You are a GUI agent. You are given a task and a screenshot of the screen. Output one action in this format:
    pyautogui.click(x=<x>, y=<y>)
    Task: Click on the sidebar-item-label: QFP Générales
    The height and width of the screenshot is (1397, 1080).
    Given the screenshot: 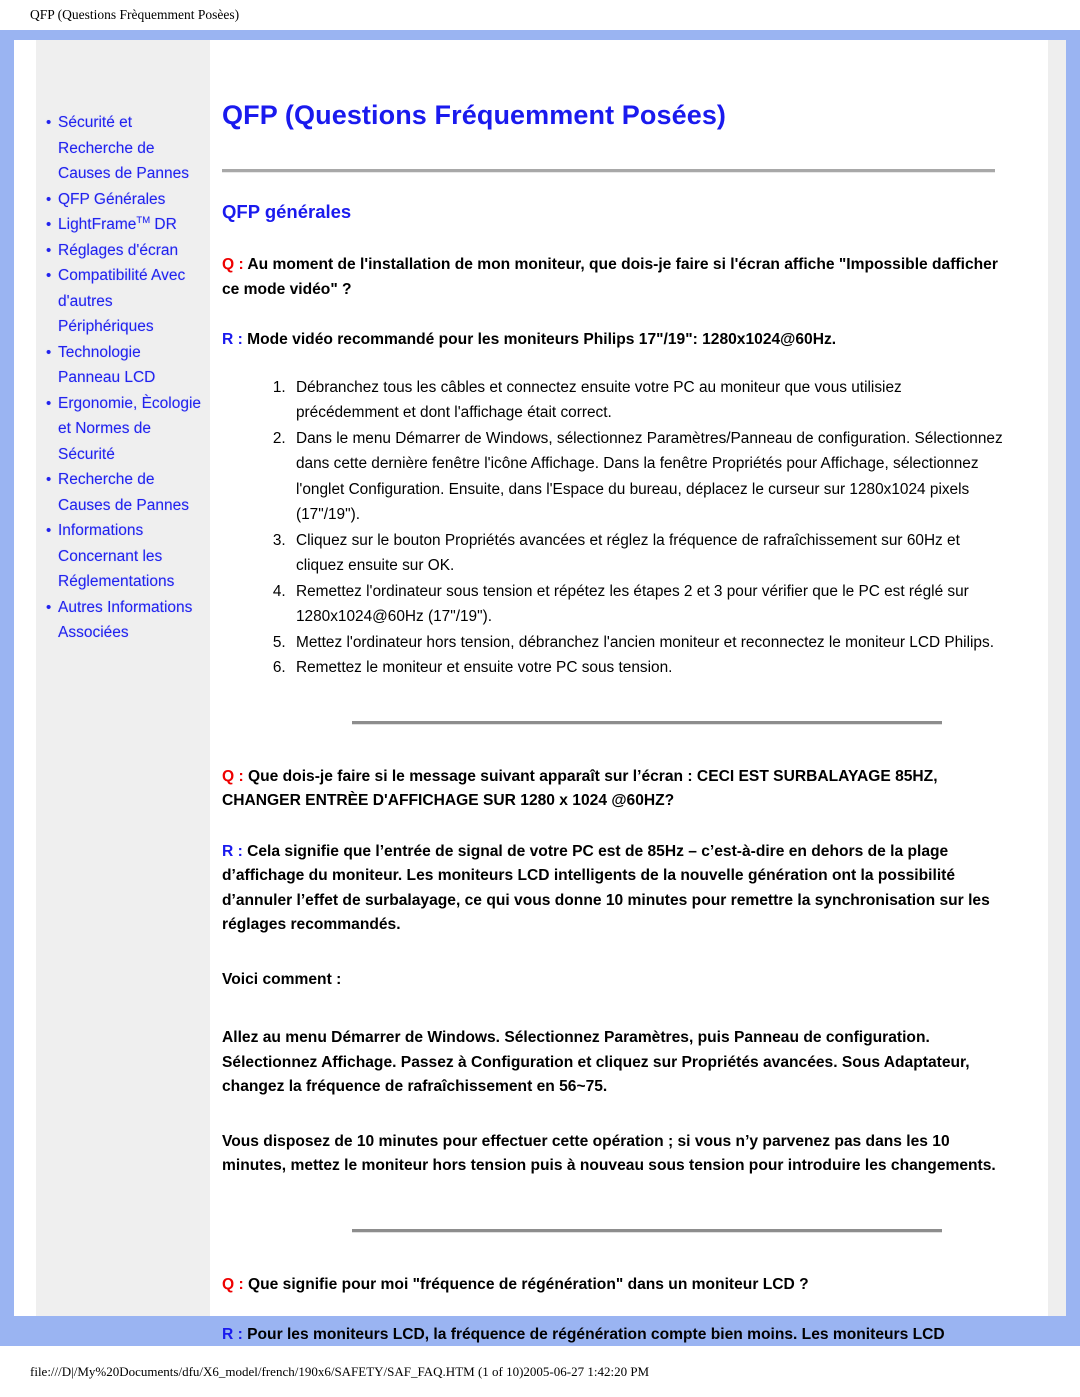 What is the action you would take?
    pyautogui.click(x=112, y=199)
    